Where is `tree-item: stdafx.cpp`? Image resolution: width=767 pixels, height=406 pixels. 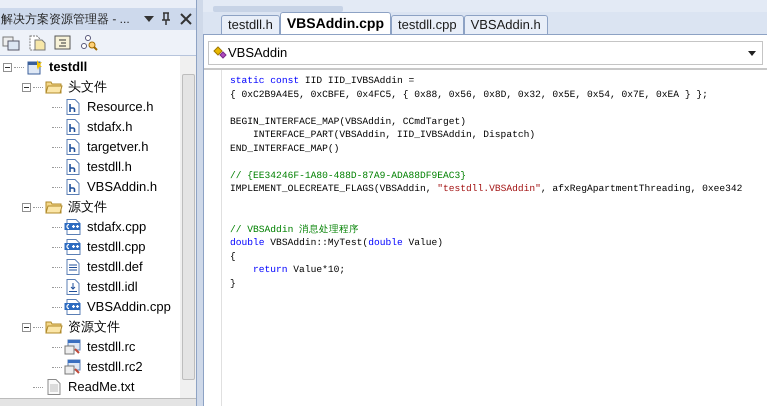 tree-item: stdafx.cpp is located at coordinates (116, 227).